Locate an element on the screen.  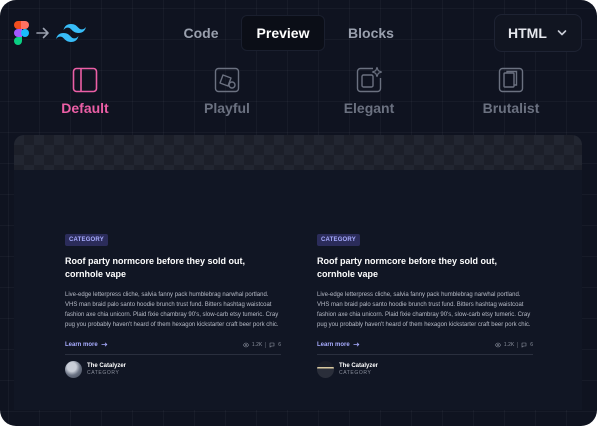
tailwind-icon is located at coordinates (71, 33).